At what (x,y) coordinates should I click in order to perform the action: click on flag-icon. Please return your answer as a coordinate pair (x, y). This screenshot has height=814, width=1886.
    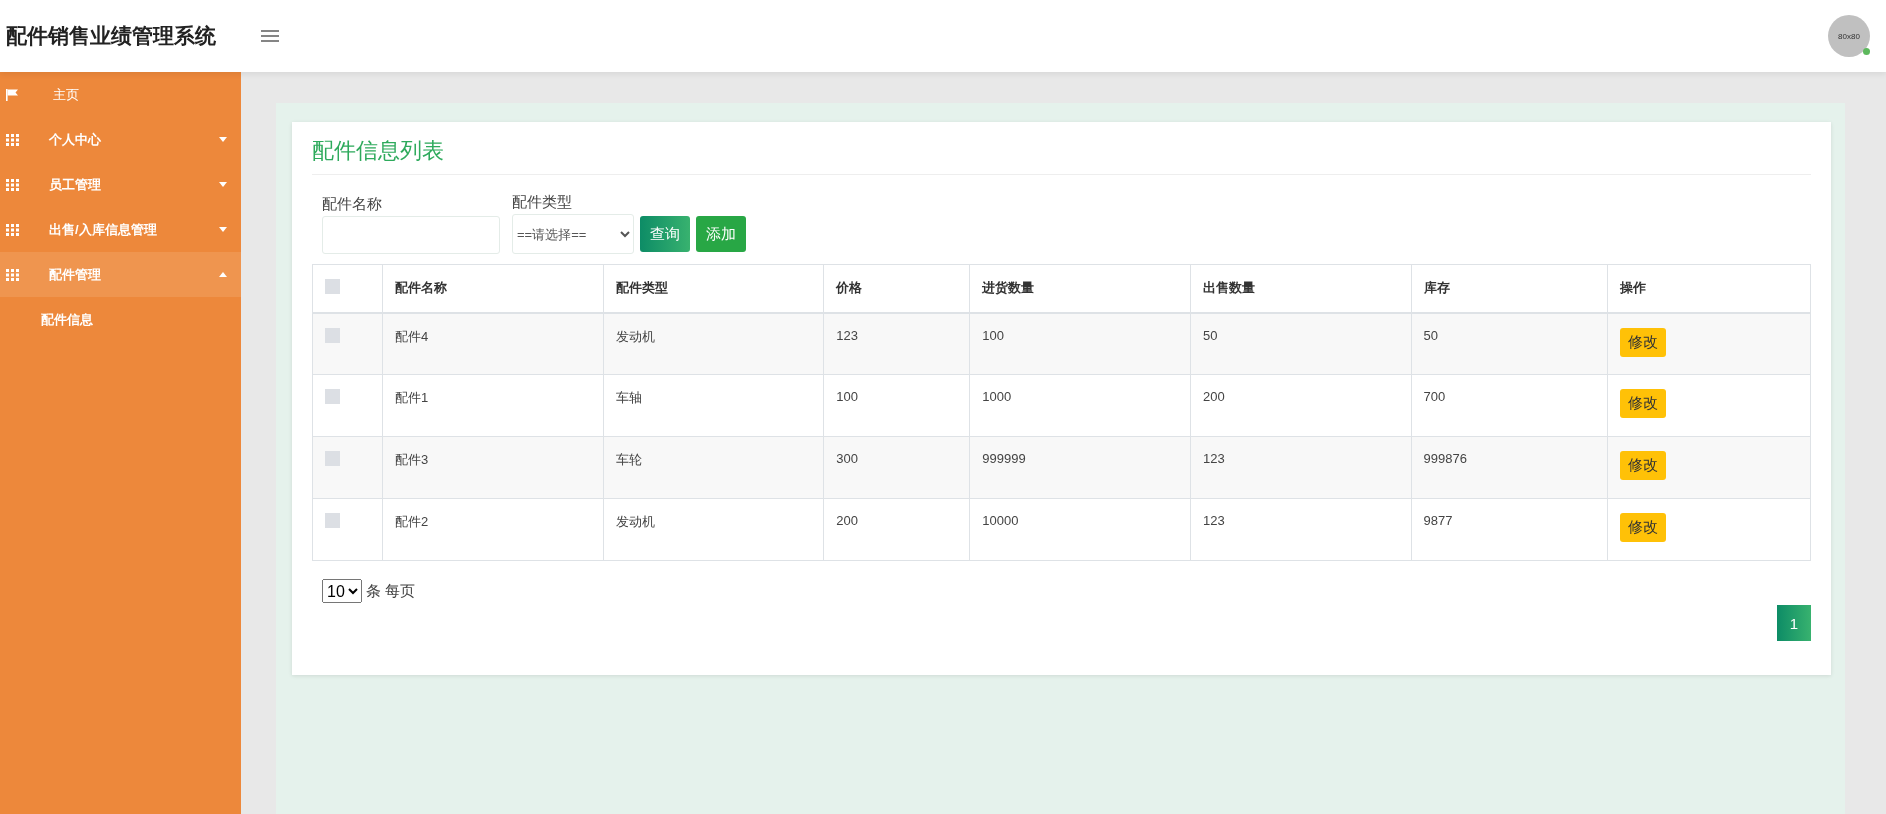
    Looking at the image, I should click on (12, 94).